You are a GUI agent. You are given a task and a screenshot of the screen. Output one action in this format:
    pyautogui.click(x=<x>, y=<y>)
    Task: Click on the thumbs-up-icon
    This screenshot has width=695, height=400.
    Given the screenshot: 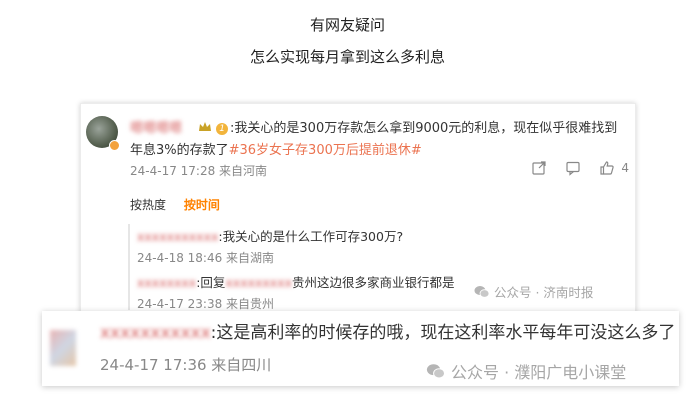 What is the action you would take?
    pyautogui.click(x=607, y=168)
    